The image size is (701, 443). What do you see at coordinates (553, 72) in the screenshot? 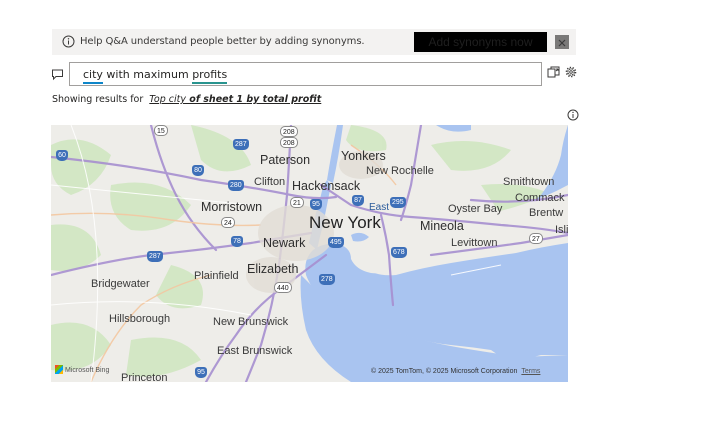
I see `copy-icon` at bounding box center [553, 72].